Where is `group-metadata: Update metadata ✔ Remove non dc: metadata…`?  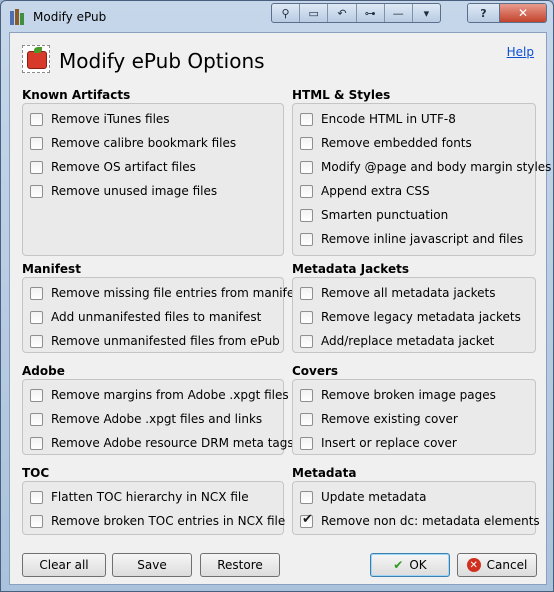
group-metadata: Update metadata ✔ Remove non dc: metadata… is located at coordinates (416, 508).